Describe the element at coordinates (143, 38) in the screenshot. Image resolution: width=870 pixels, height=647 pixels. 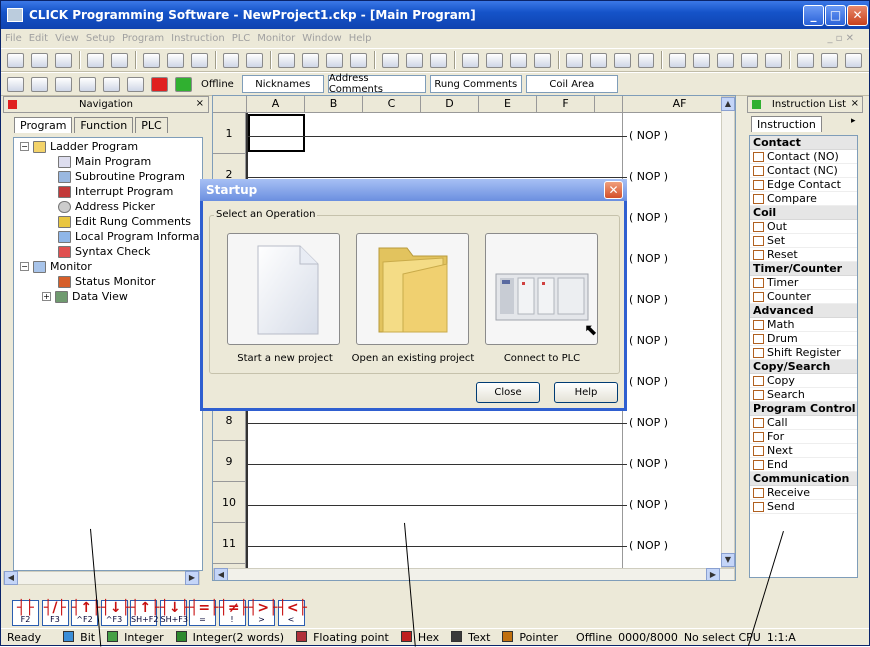
I see `menu-program: Program` at that location.